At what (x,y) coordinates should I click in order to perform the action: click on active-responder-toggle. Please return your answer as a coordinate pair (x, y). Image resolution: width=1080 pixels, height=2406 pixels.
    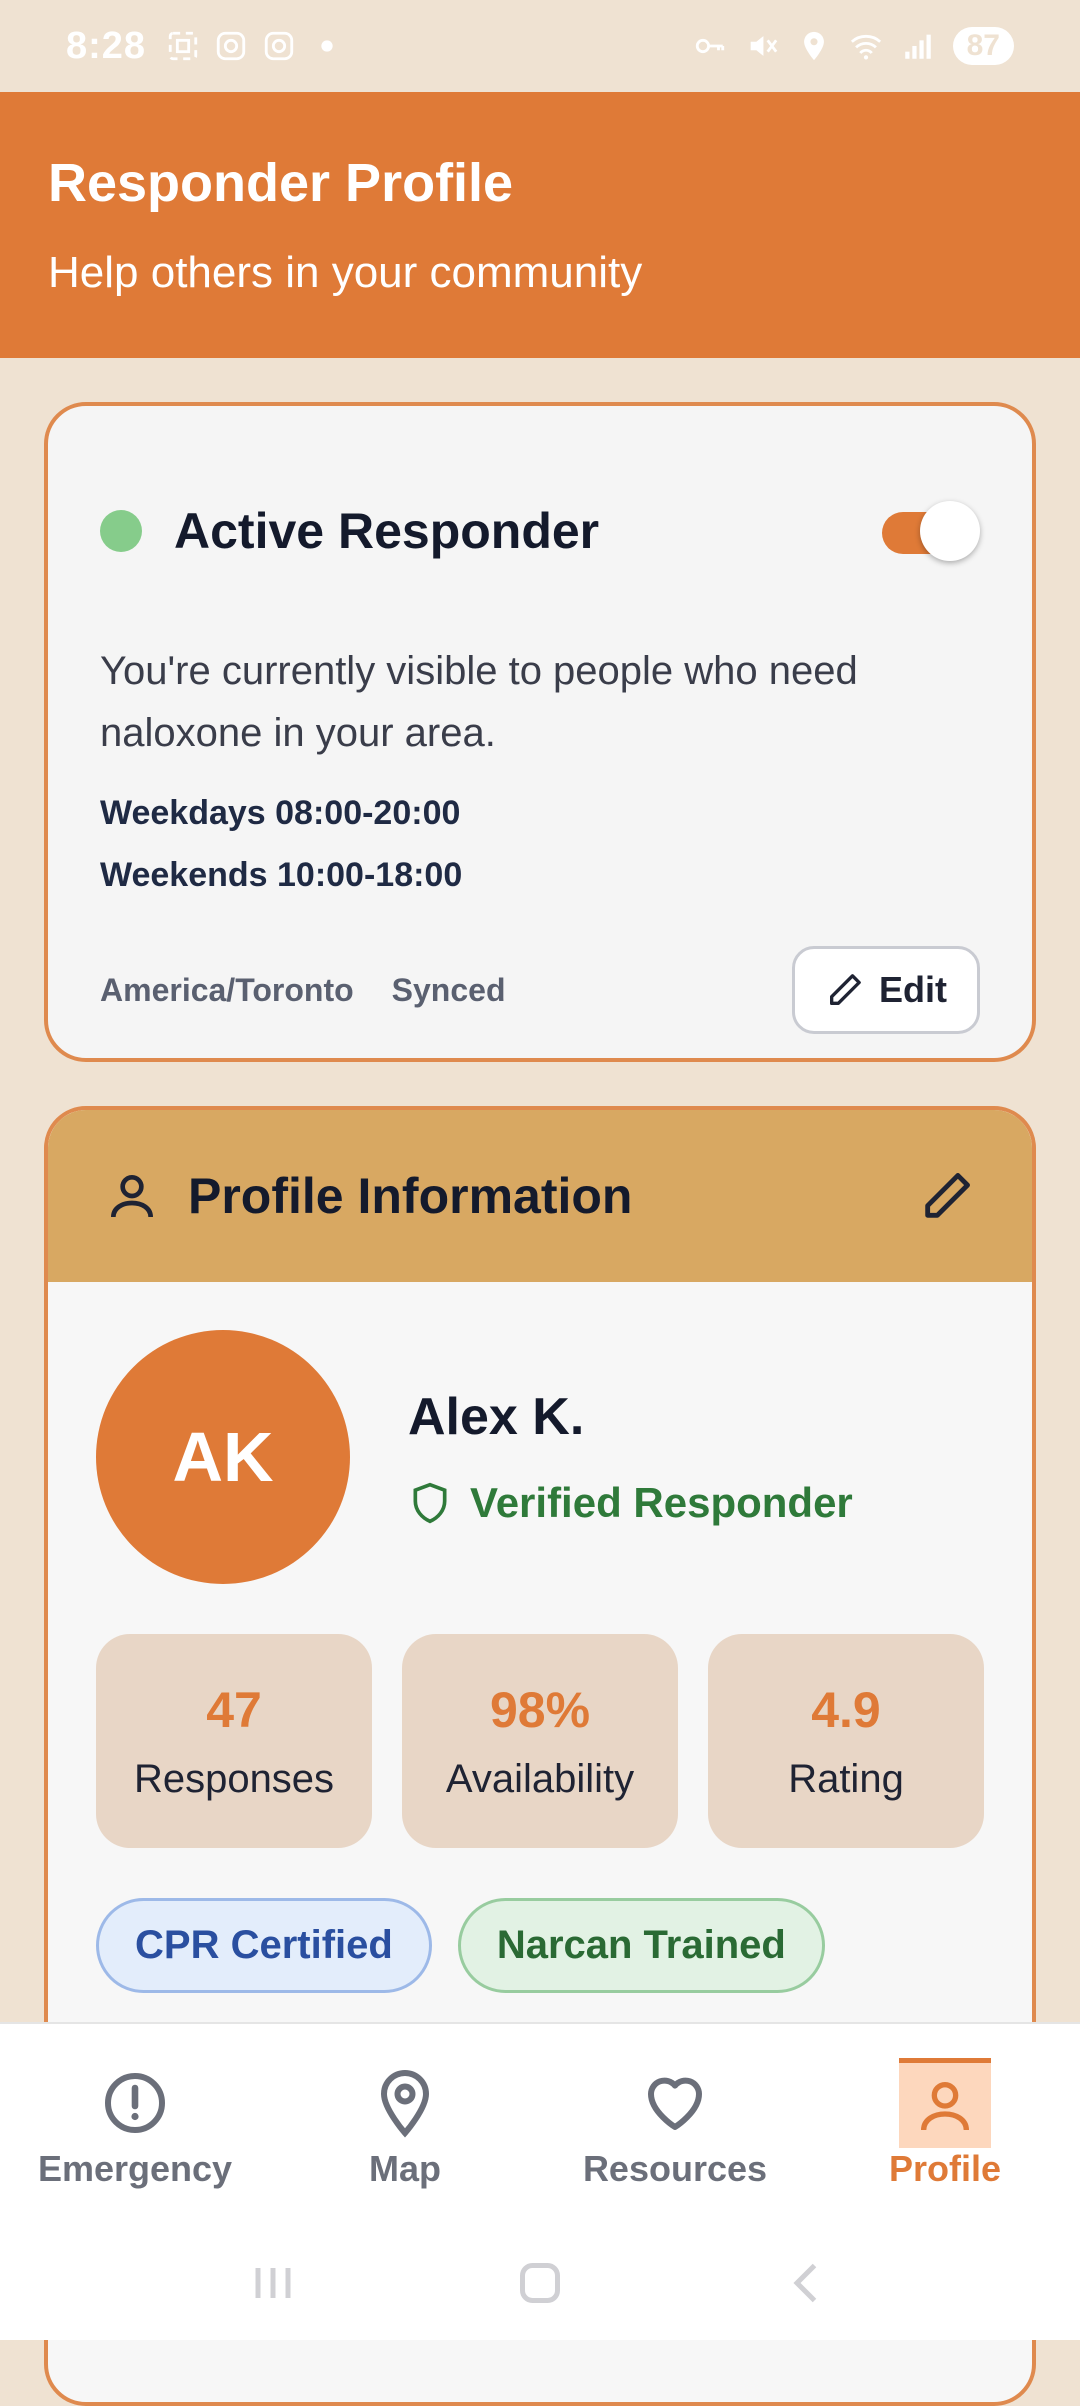
    Looking at the image, I should click on (931, 531).